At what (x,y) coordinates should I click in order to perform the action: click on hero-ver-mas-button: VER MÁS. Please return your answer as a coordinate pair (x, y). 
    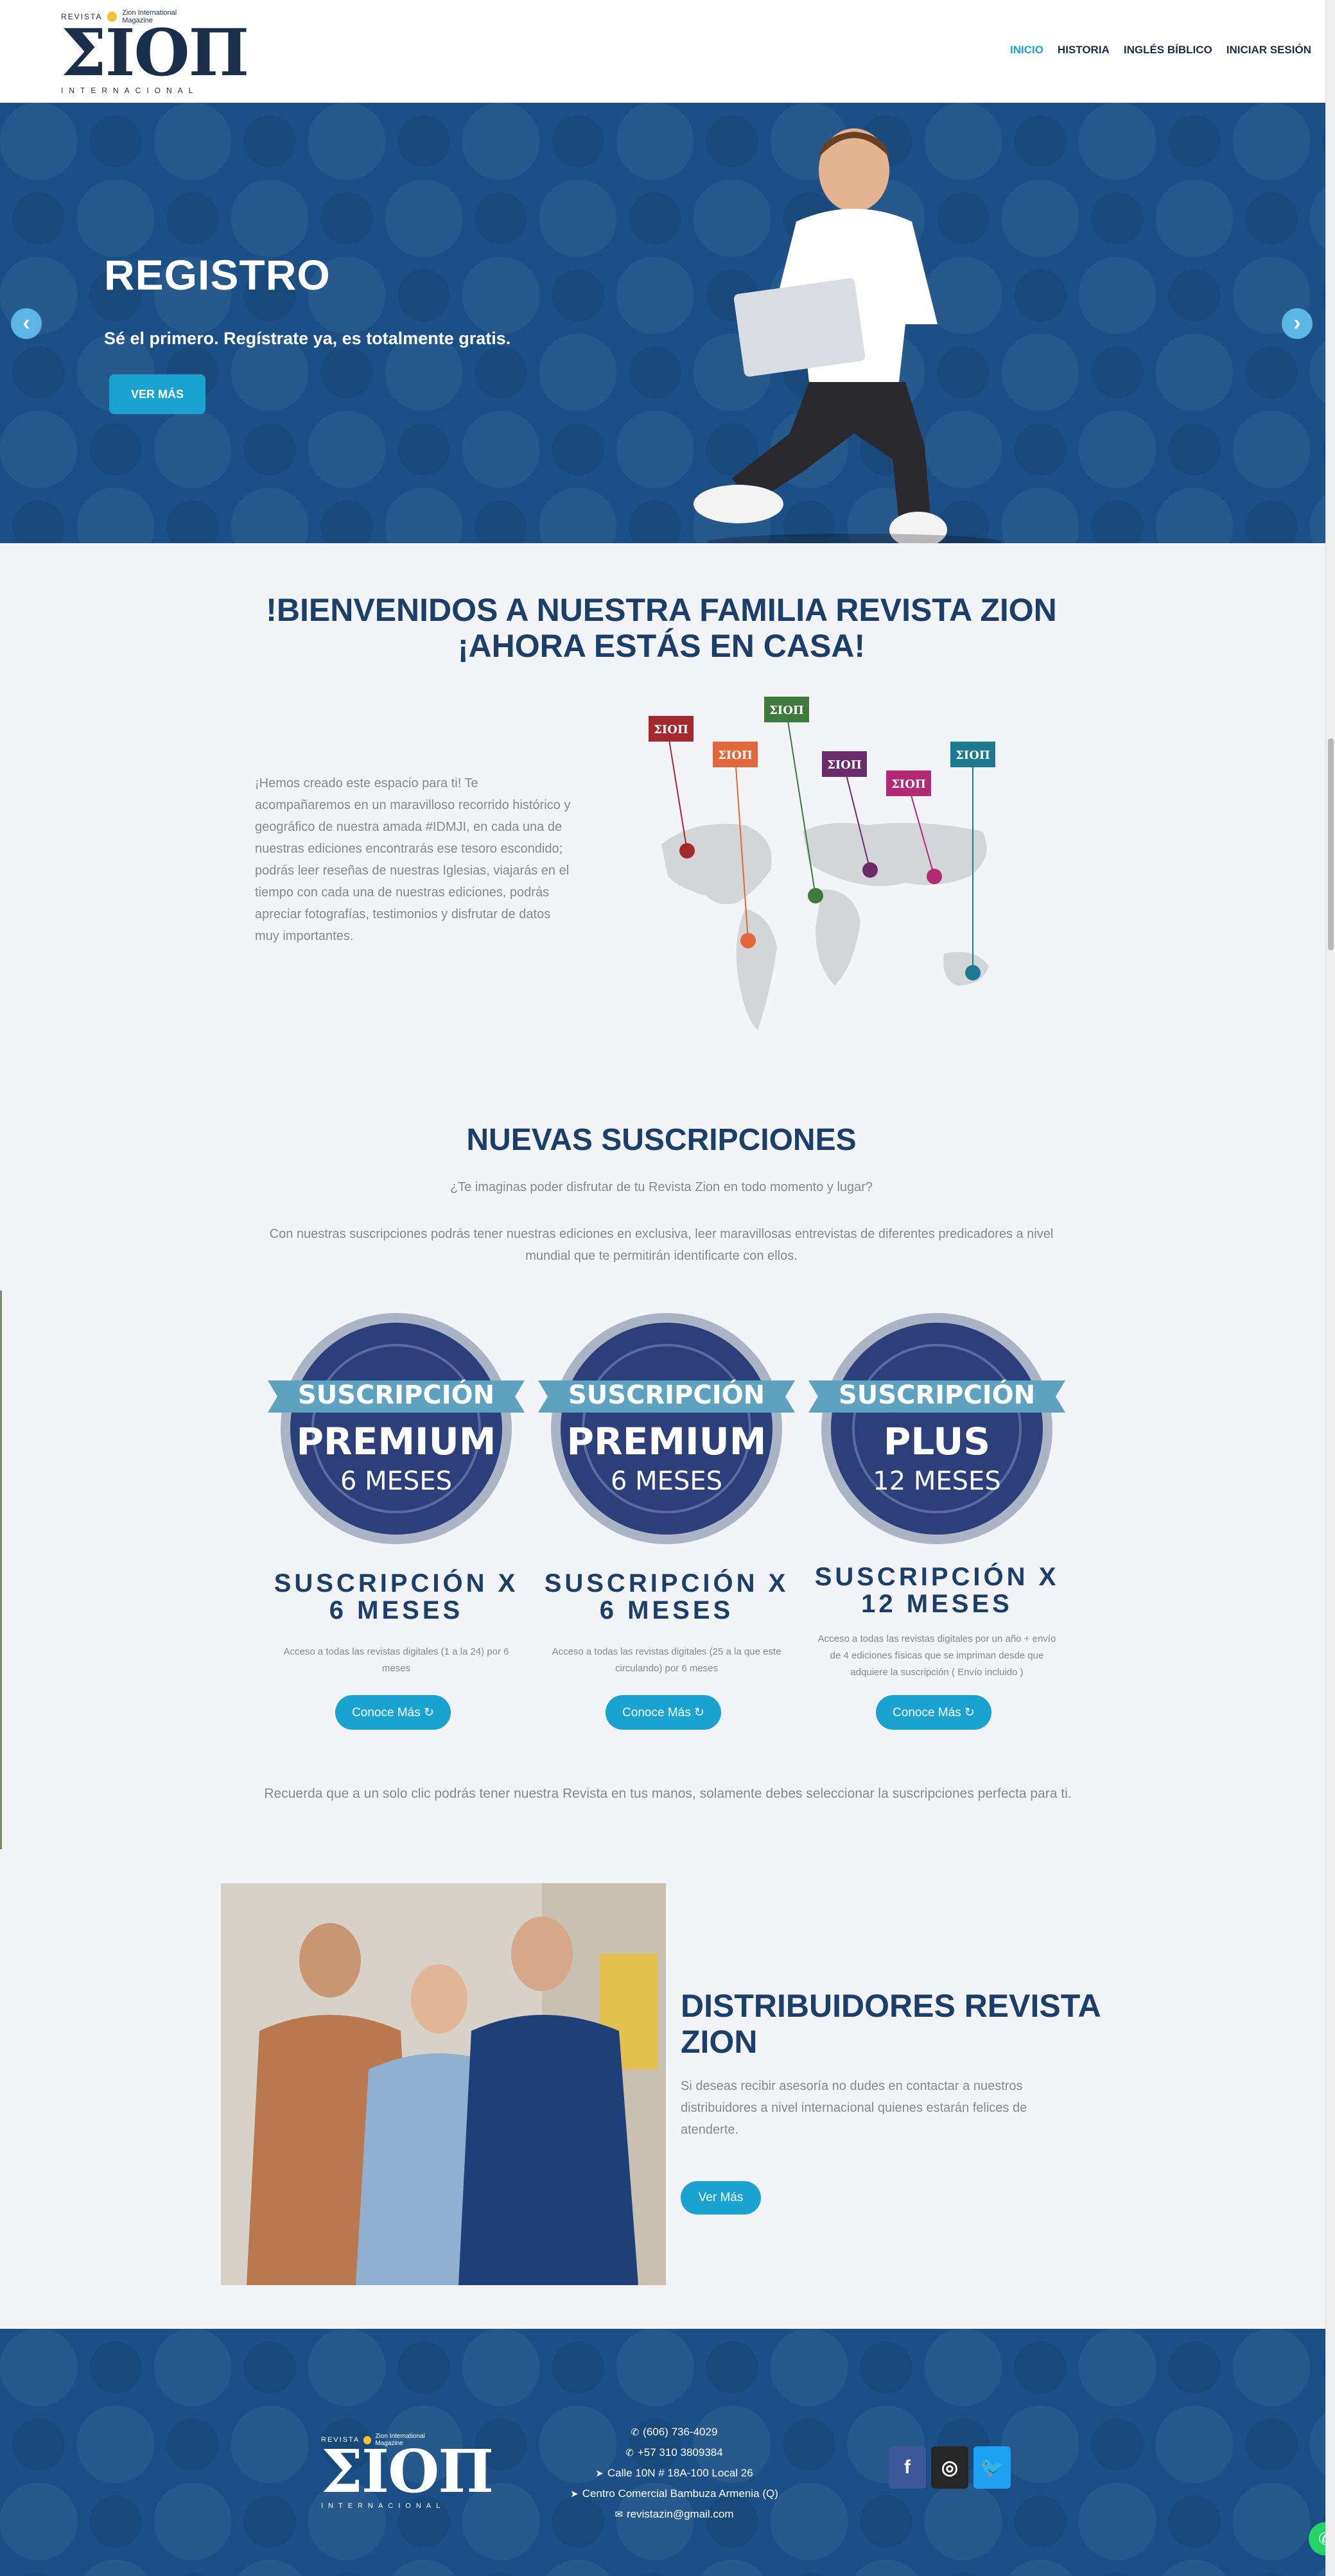
    Looking at the image, I should click on (157, 394).